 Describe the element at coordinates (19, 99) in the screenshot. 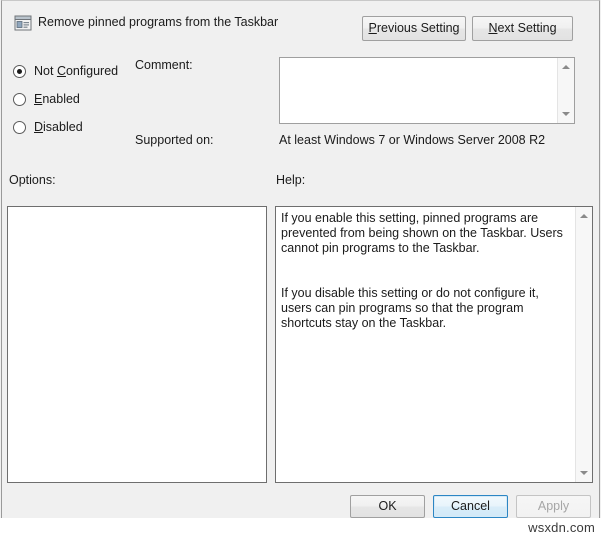

I see `radio-enabled-mark` at that location.